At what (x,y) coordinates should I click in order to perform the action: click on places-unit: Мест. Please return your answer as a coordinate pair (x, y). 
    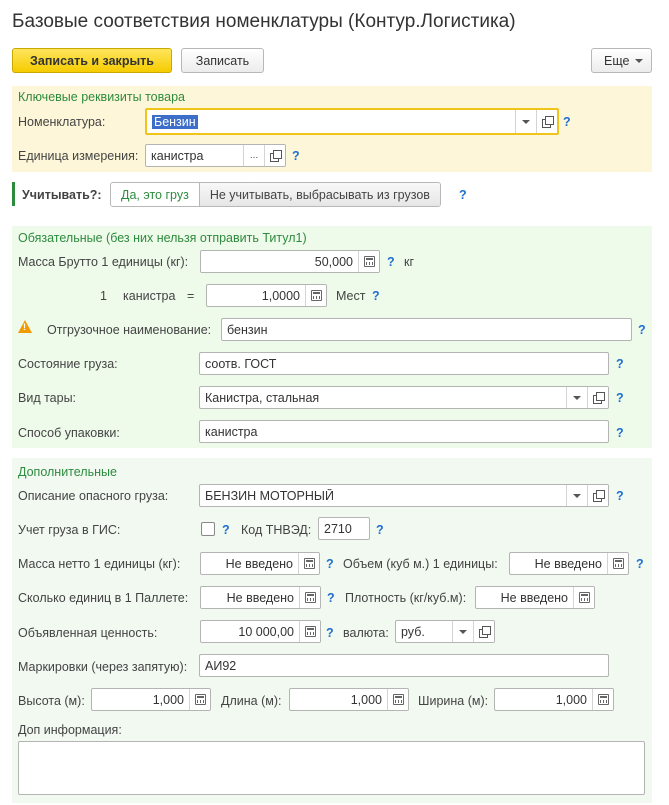
    Looking at the image, I should click on (351, 296).